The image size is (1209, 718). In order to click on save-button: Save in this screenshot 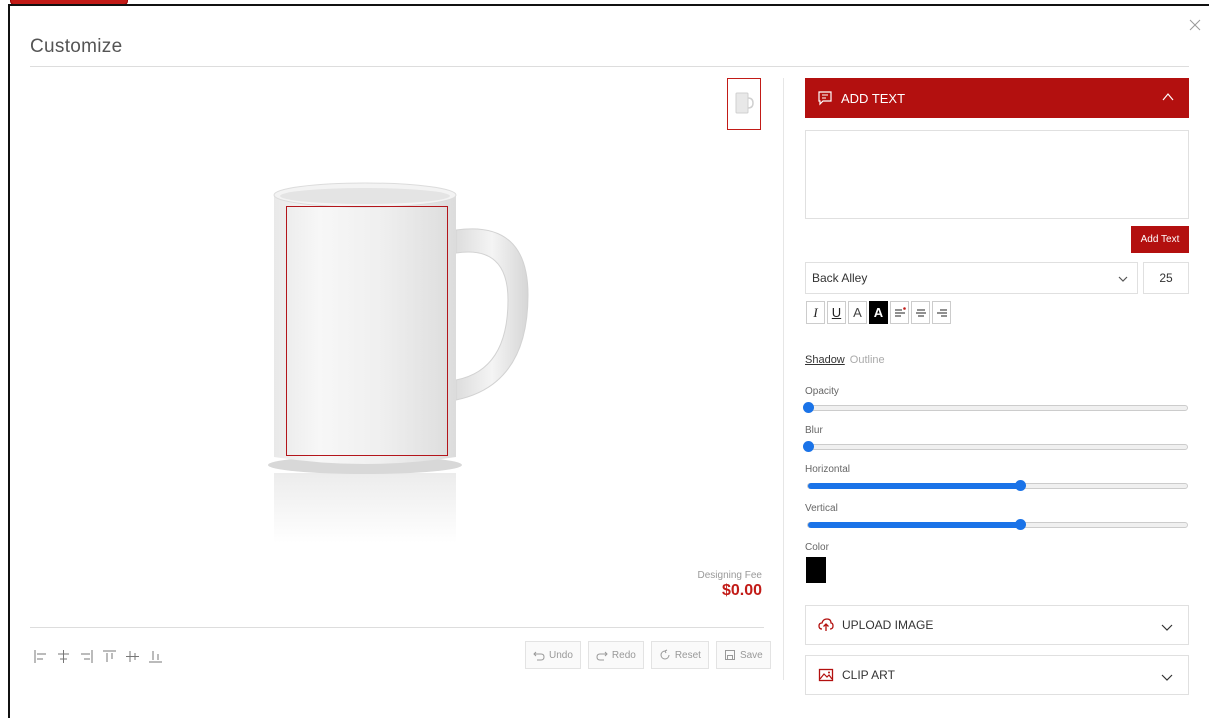, I will do `click(743, 655)`.